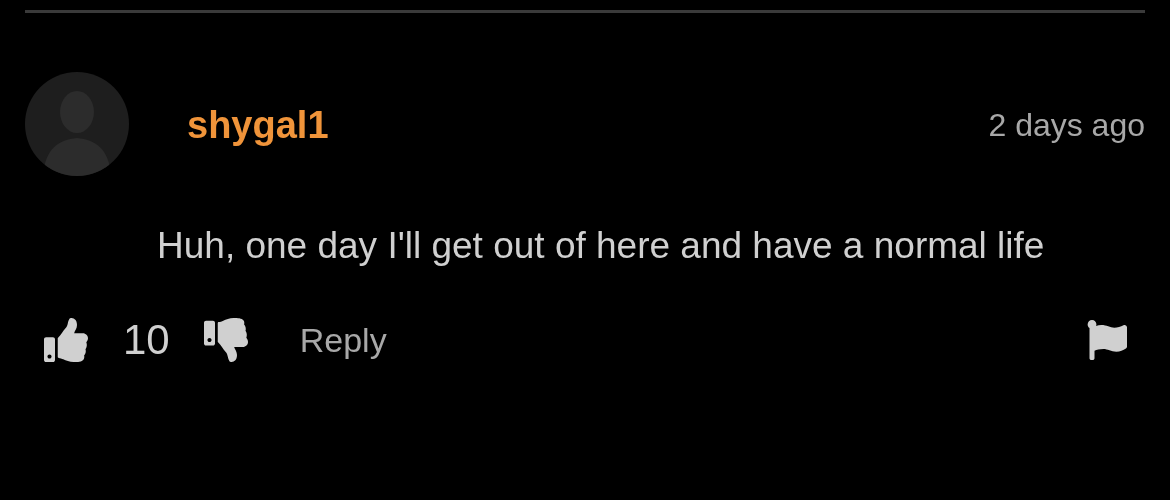  I want to click on username-link: shygal1, so click(258, 125).